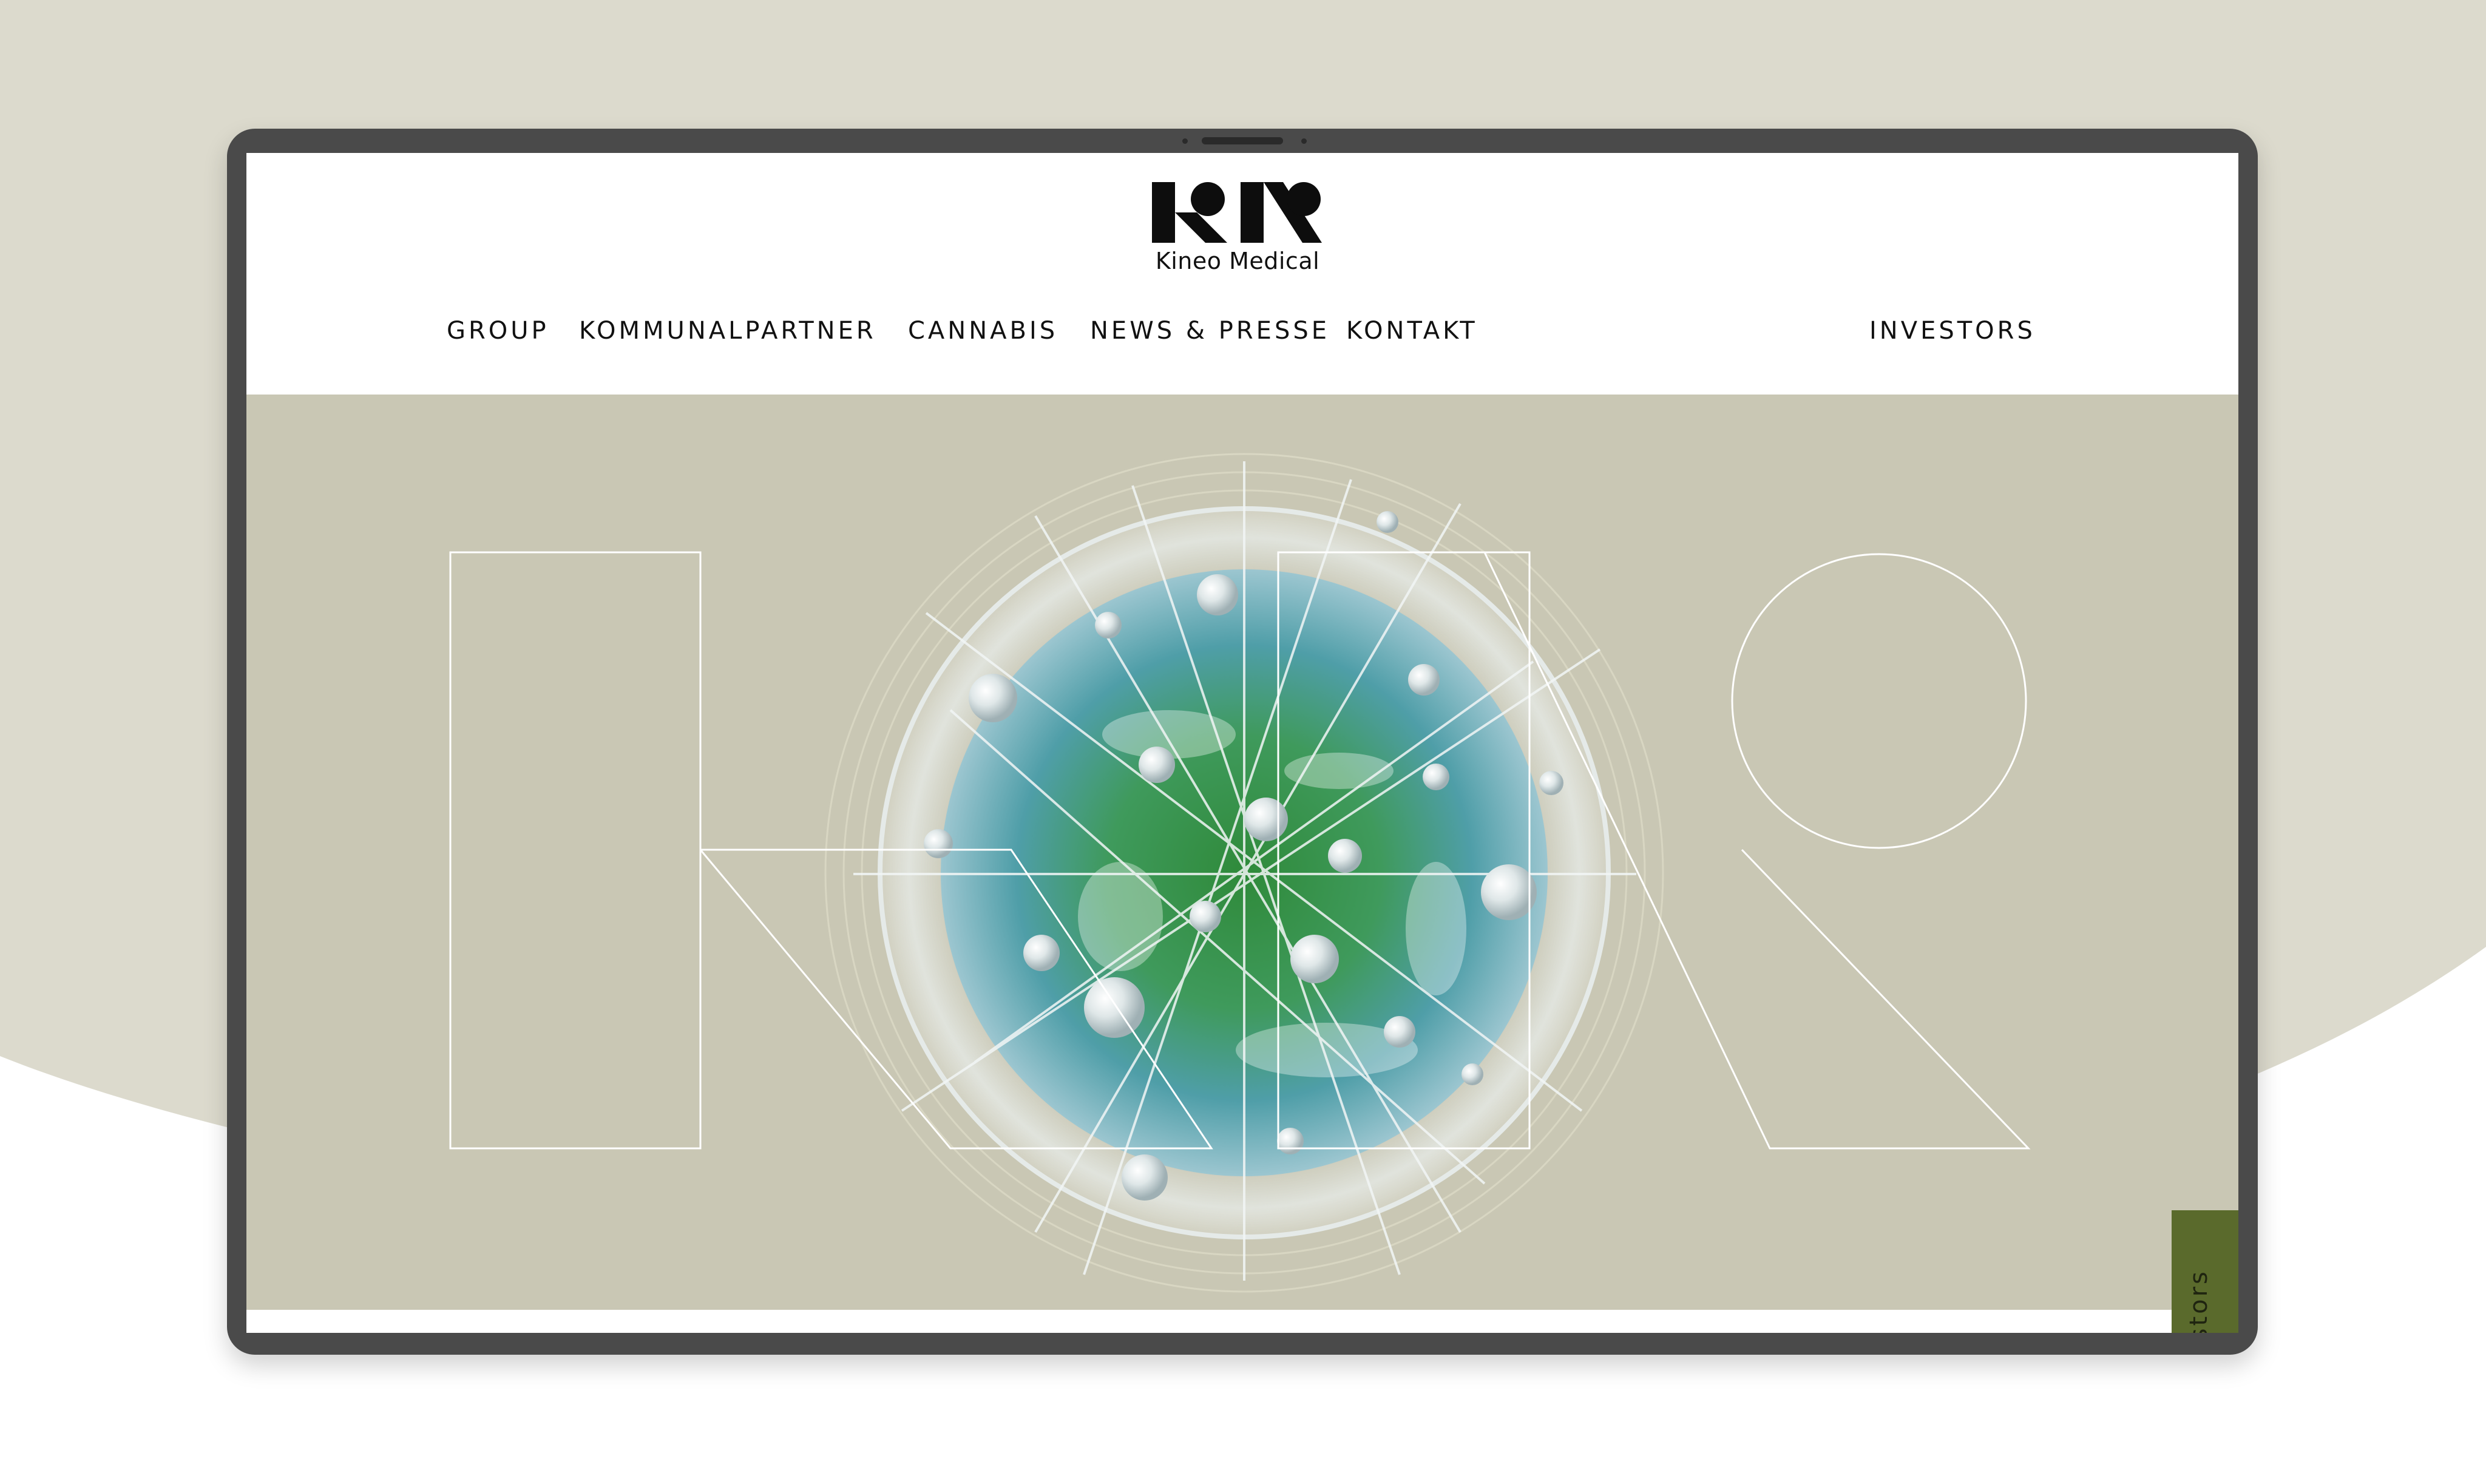  I want to click on nav-item-news-presse: NEWS & PRESSE, so click(1210, 331).